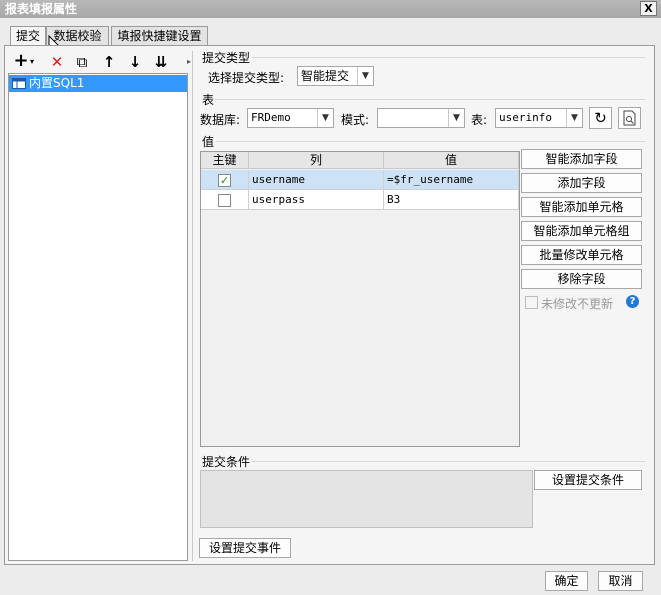  I want to click on submit-type-section-title: 提交类型, so click(226, 58).